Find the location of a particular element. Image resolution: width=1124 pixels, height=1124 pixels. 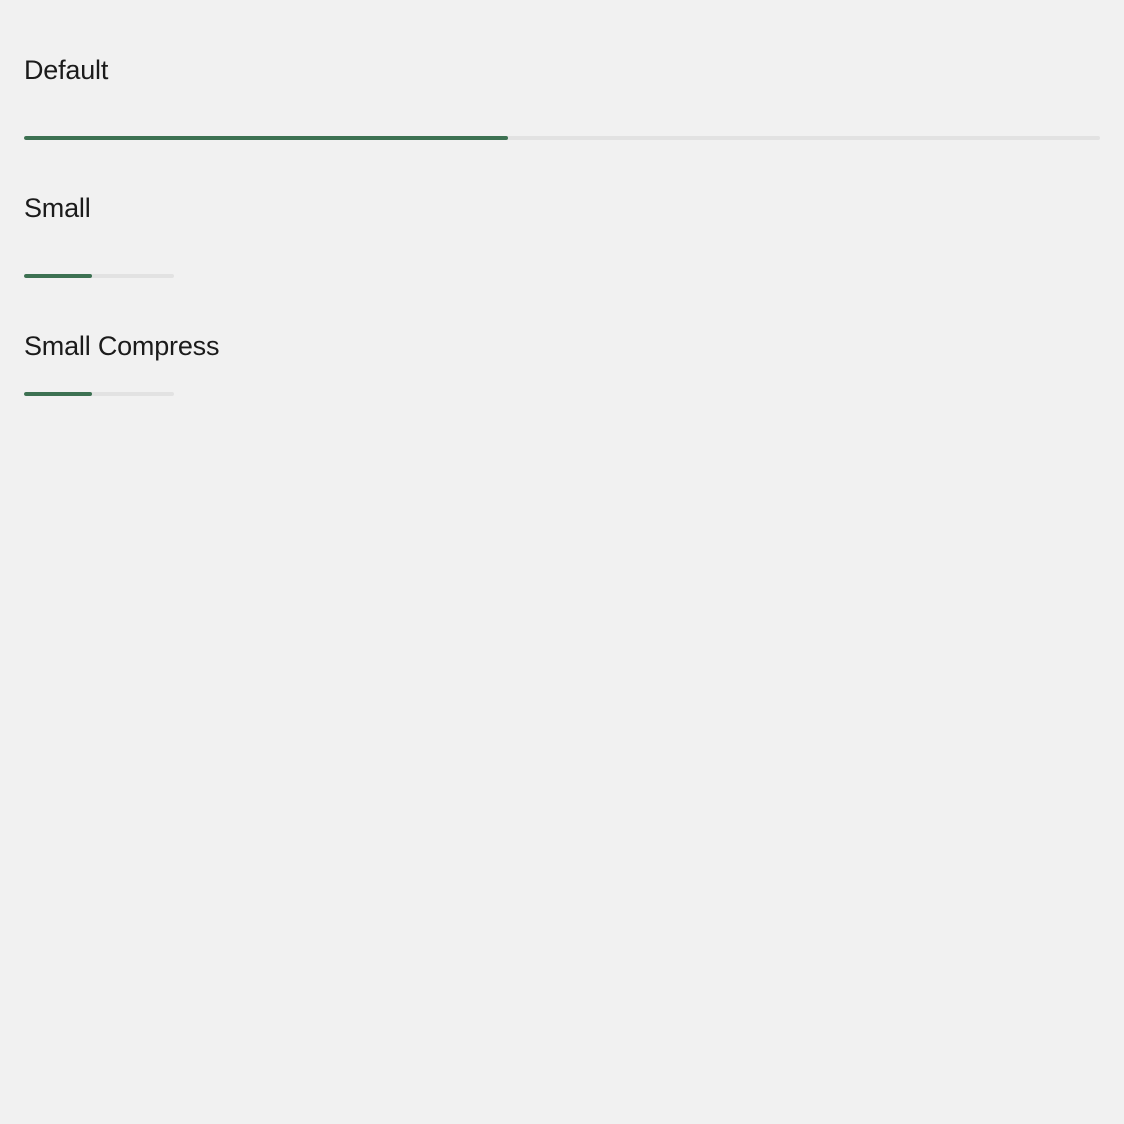

progress-fill-default is located at coordinates (266, 138).